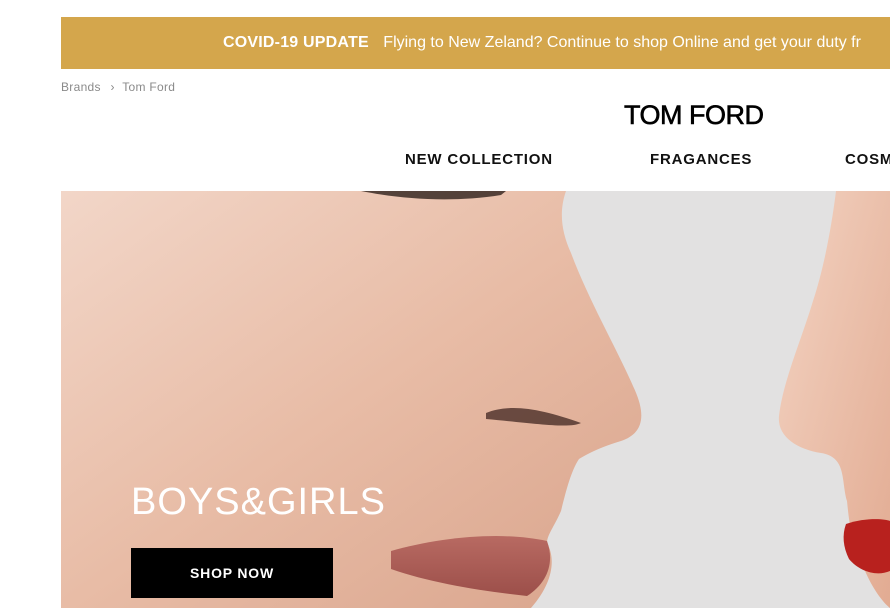 The height and width of the screenshot is (608, 890). Describe the element at coordinates (112, 87) in the screenshot. I see `chevron-right-icon: ›` at that location.